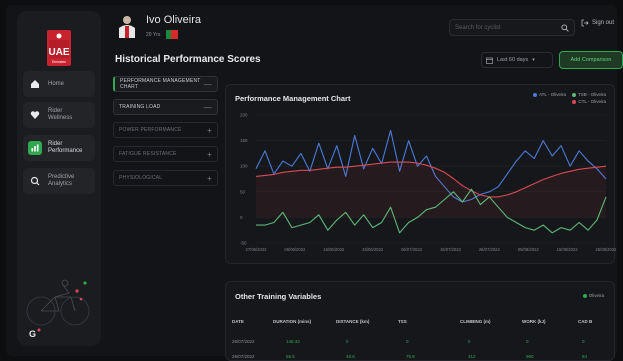  I want to click on sidebar-item-rider-performance: Rider Performance, so click(59, 148).